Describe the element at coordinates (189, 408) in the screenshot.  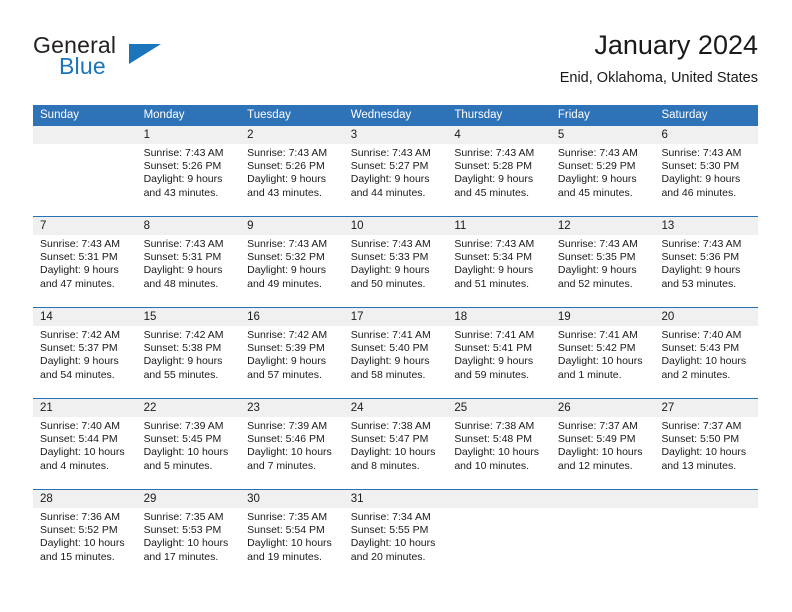
I see `day-number: 22` at that location.